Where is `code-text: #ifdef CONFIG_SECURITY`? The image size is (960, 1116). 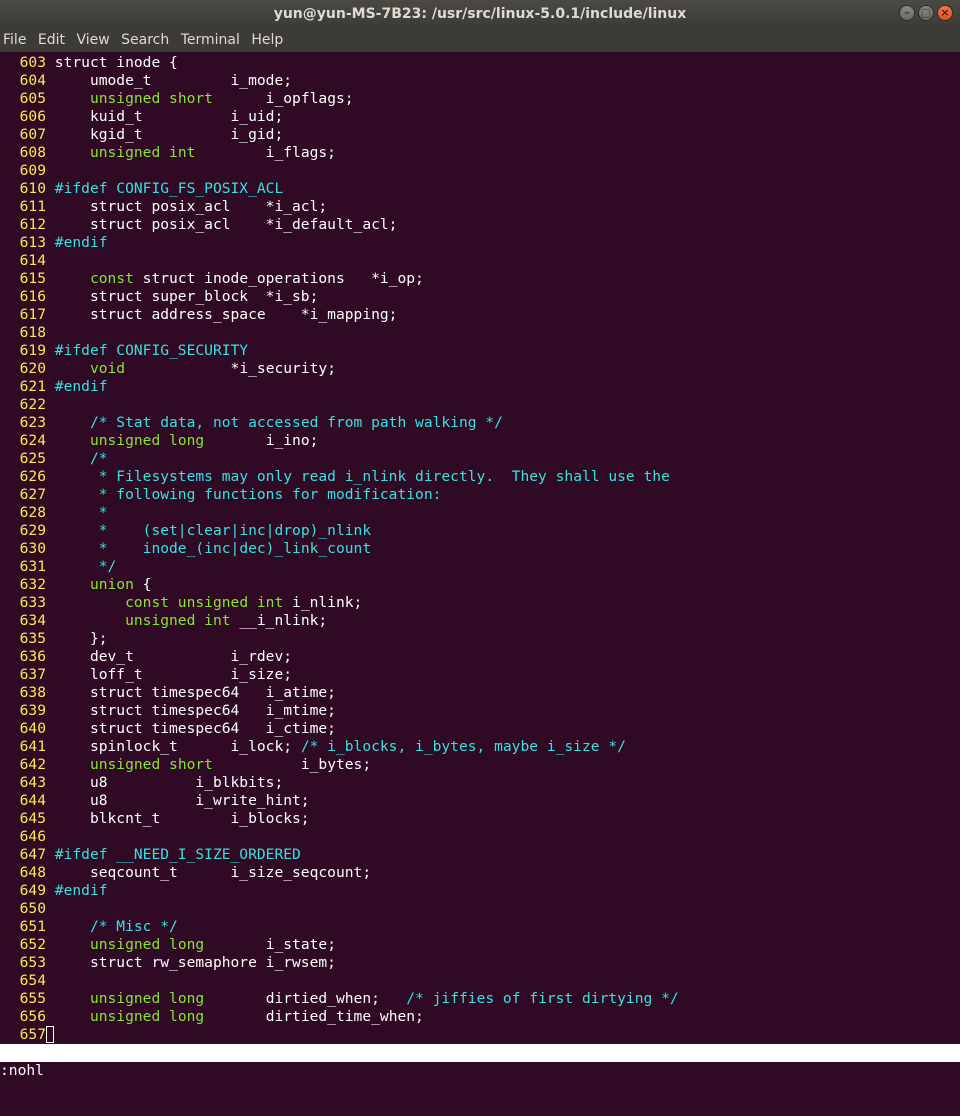 code-text: #ifdef CONFIG_SECURITY is located at coordinates (147, 350).